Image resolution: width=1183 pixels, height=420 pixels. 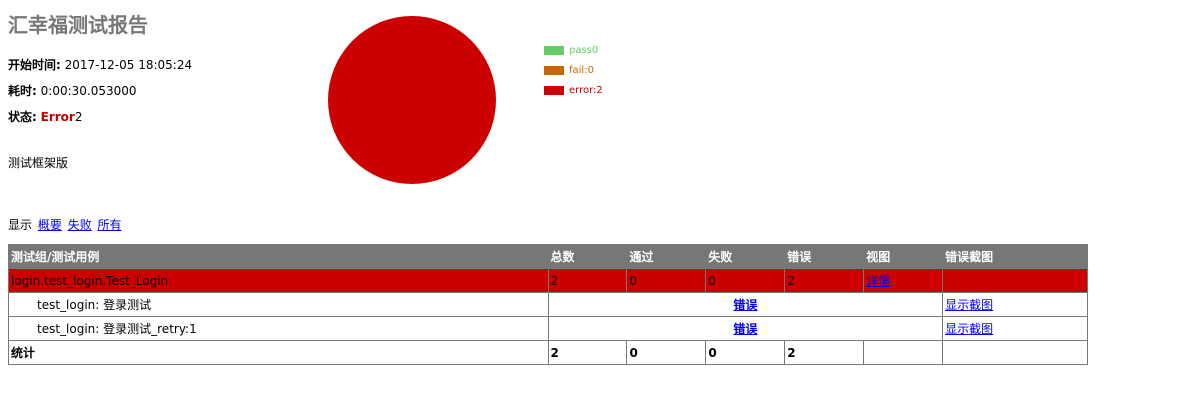 I want to click on total-label: 统计, so click(x=278, y=352).